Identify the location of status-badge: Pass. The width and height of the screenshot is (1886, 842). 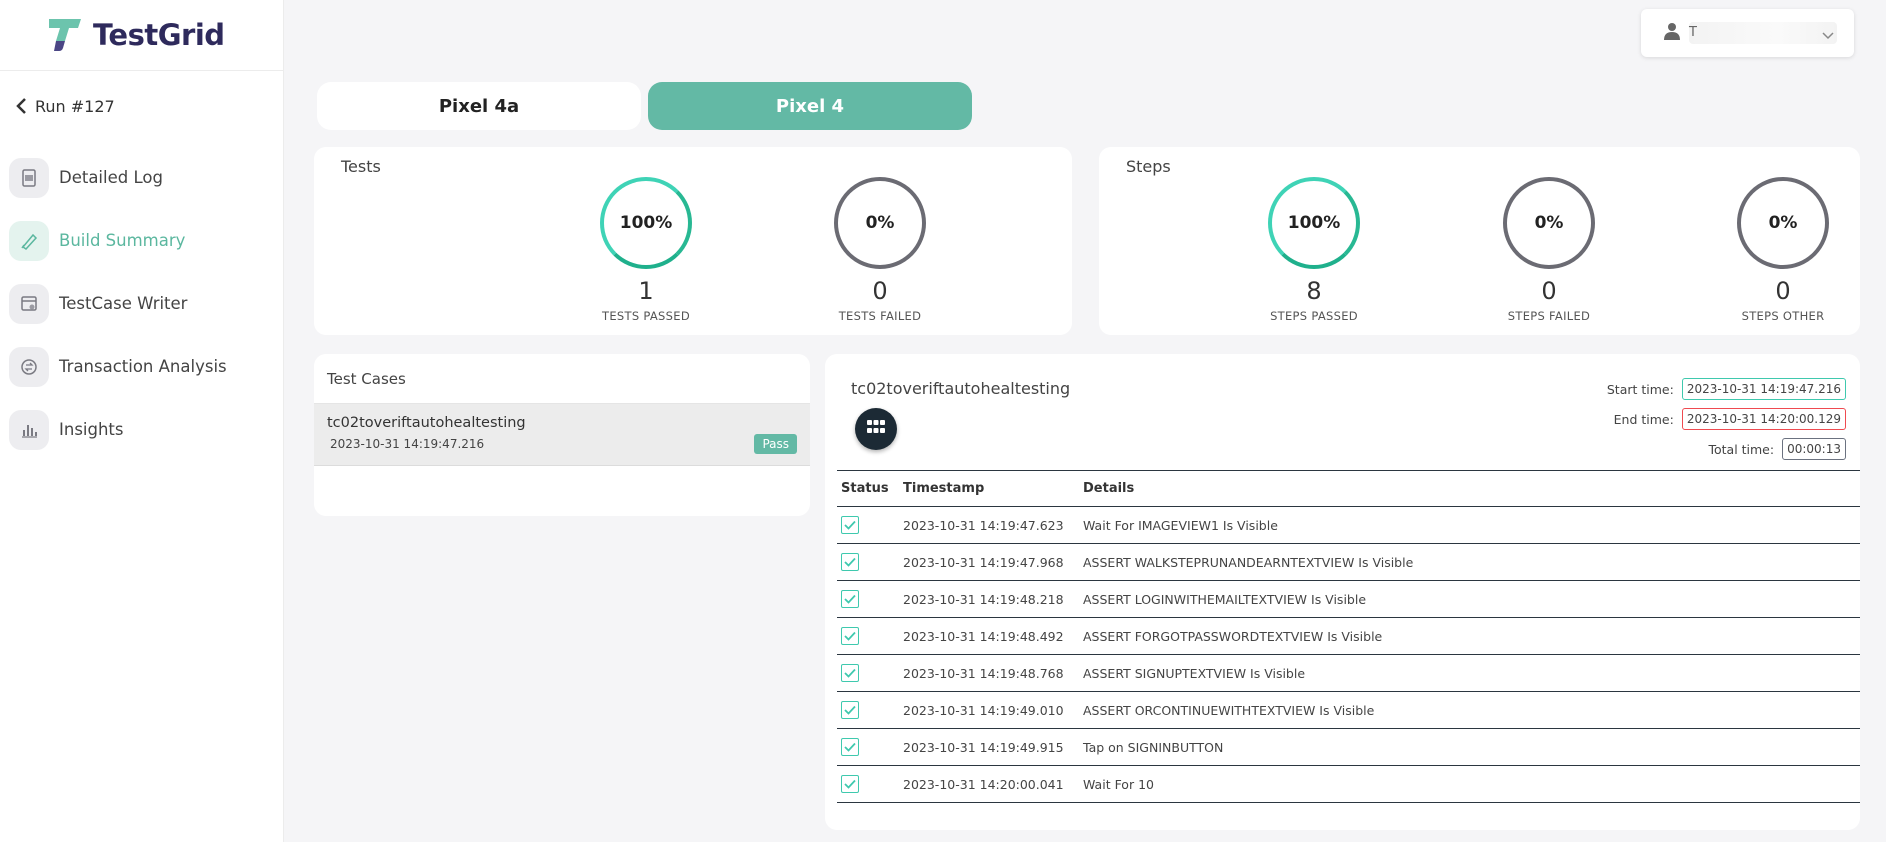
(775, 444).